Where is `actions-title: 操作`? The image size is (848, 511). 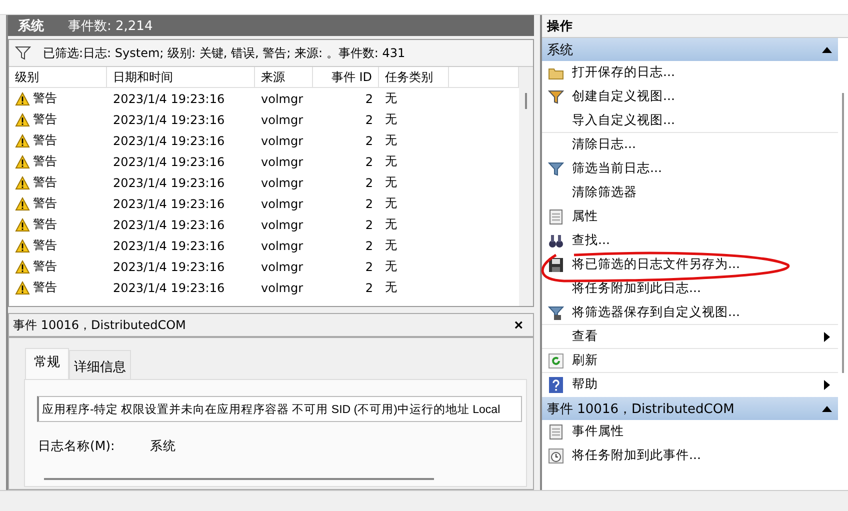 actions-title: 操作 is located at coordinates (695, 26).